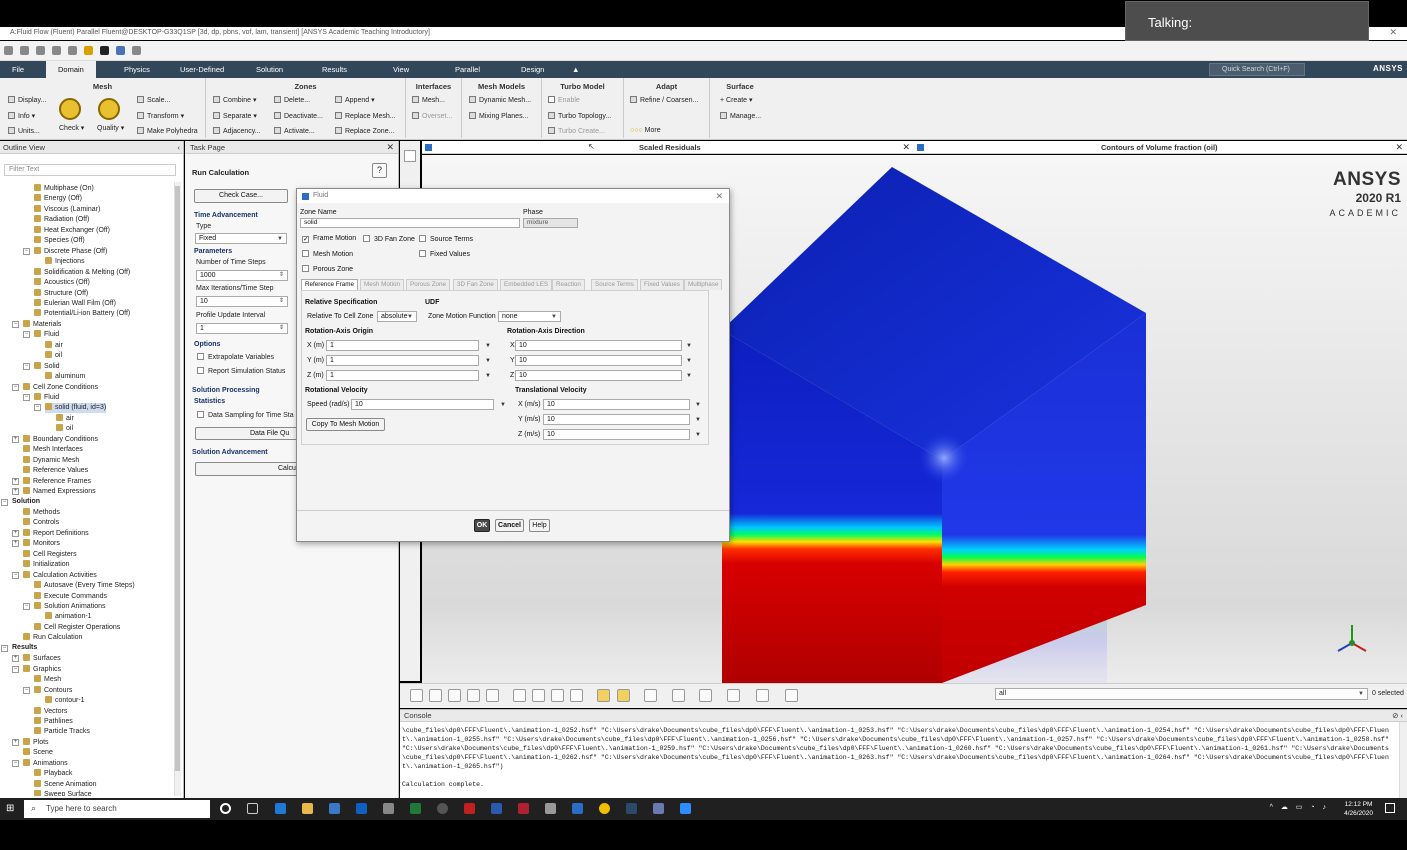  What do you see at coordinates (645, 130) in the screenshot?
I see `adapt-more-button: ○○○ More` at bounding box center [645, 130].